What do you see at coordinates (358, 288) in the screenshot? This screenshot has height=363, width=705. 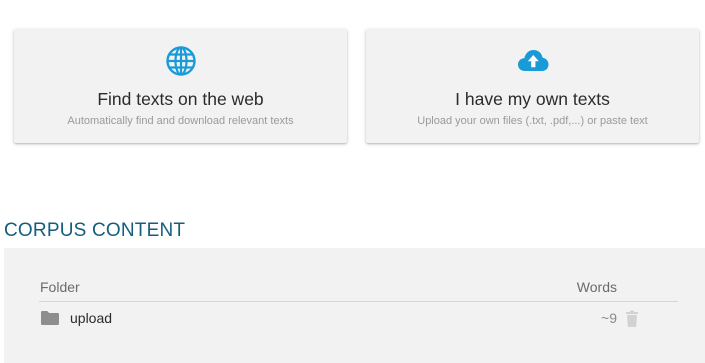 I see `corpus-table-header: Folder Words` at bounding box center [358, 288].